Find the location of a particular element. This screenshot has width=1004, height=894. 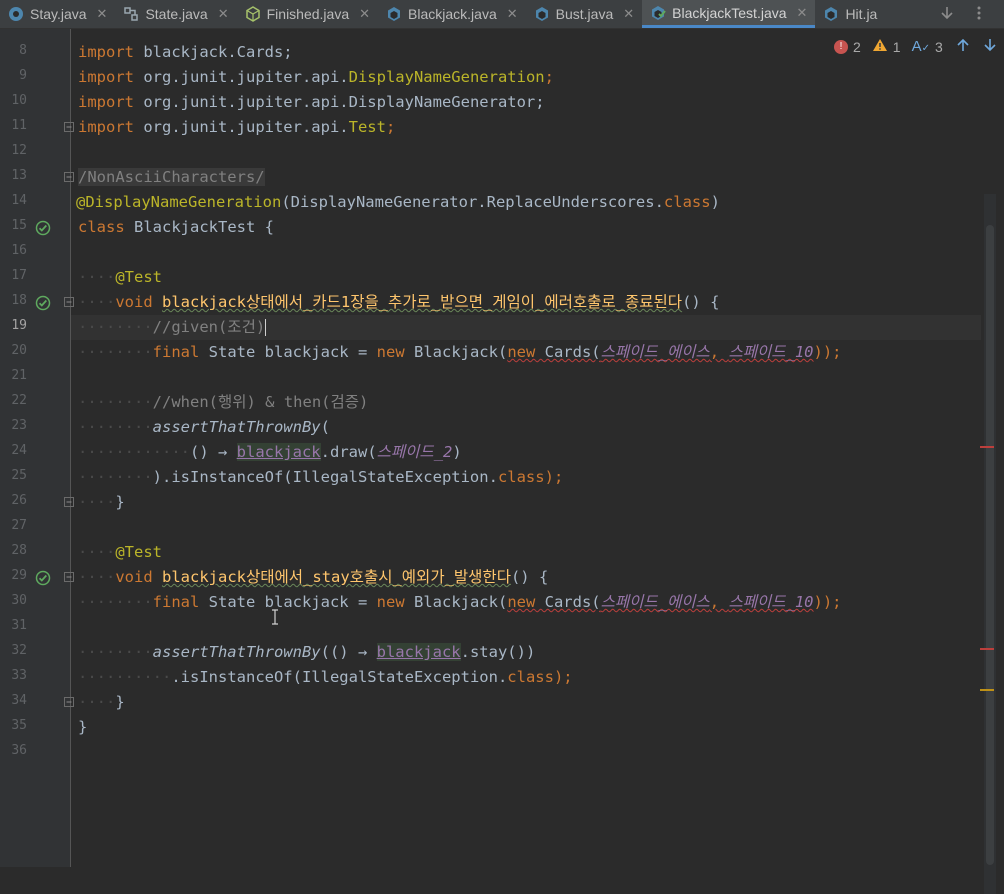

code-line-26: ····} is located at coordinates (101, 502).